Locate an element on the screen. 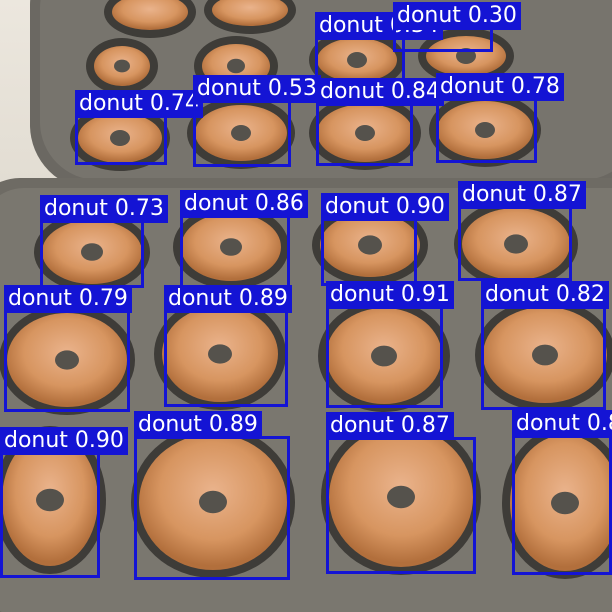  detection-label: donut 0.79 is located at coordinates (68, 299).